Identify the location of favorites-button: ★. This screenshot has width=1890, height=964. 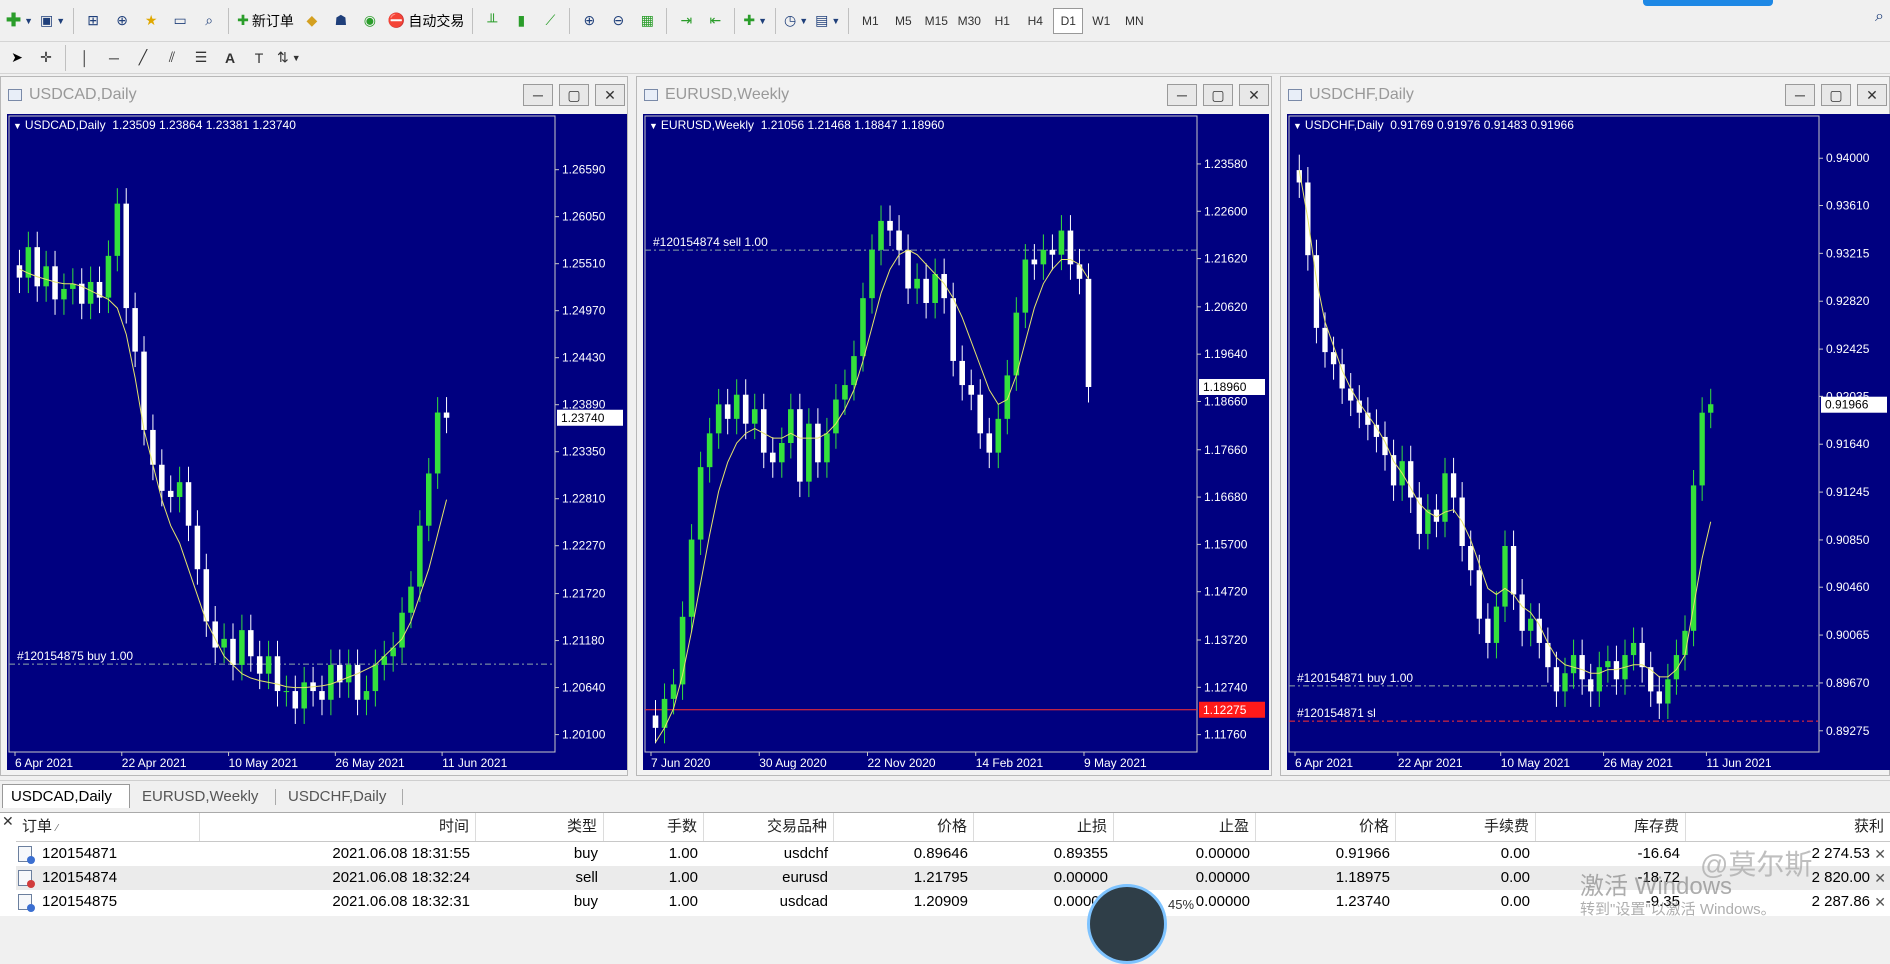
(151, 21).